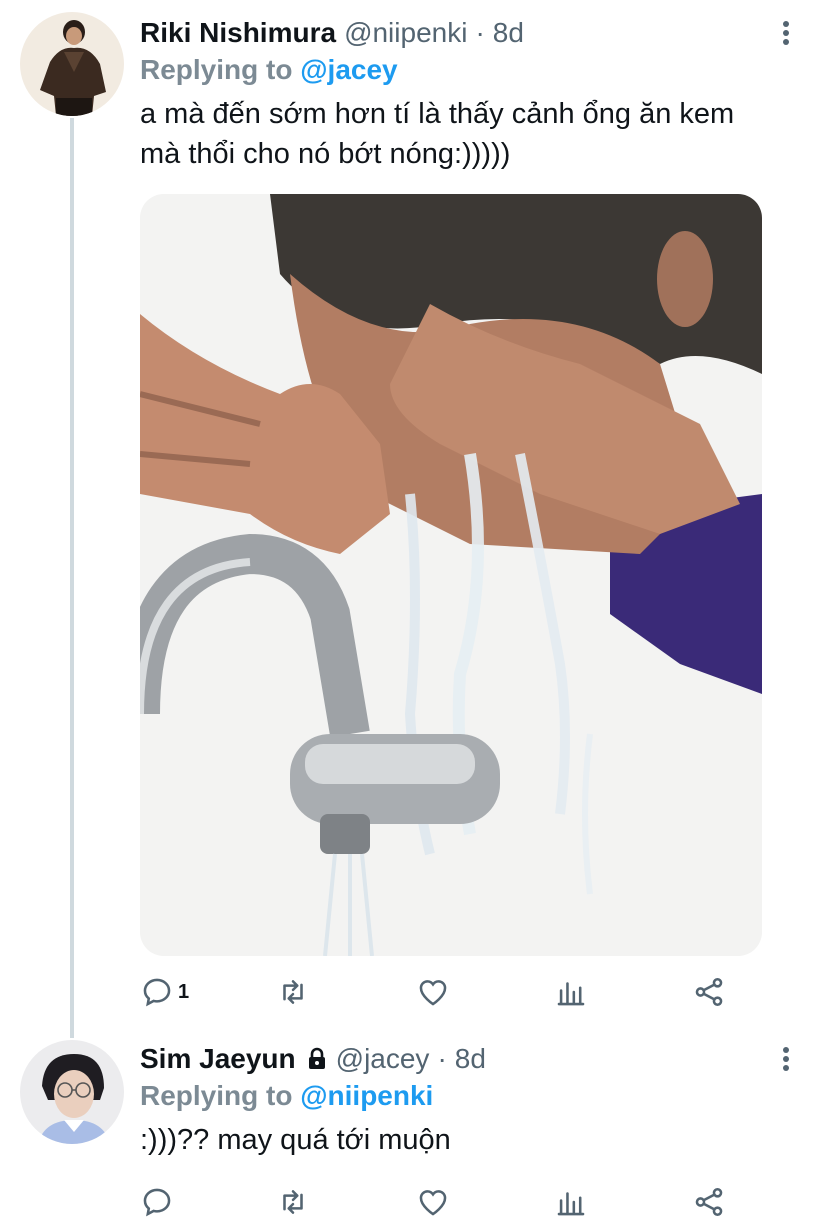  I want to click on avatar-riki-image, so click(72, 64).